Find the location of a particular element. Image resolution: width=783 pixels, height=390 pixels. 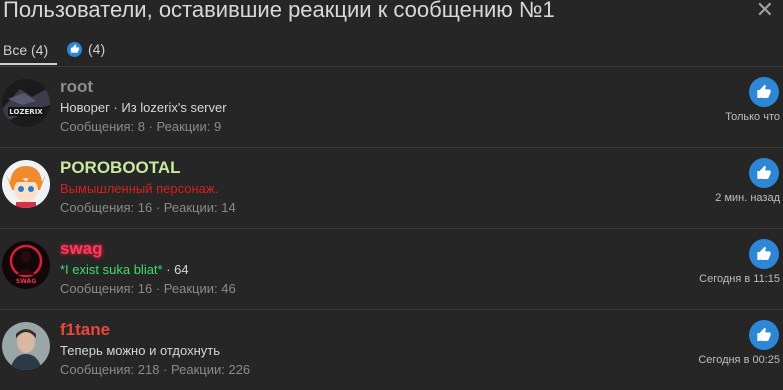

user-title: Теперь можно и отдохнуть is located at coordinates (140, 350).